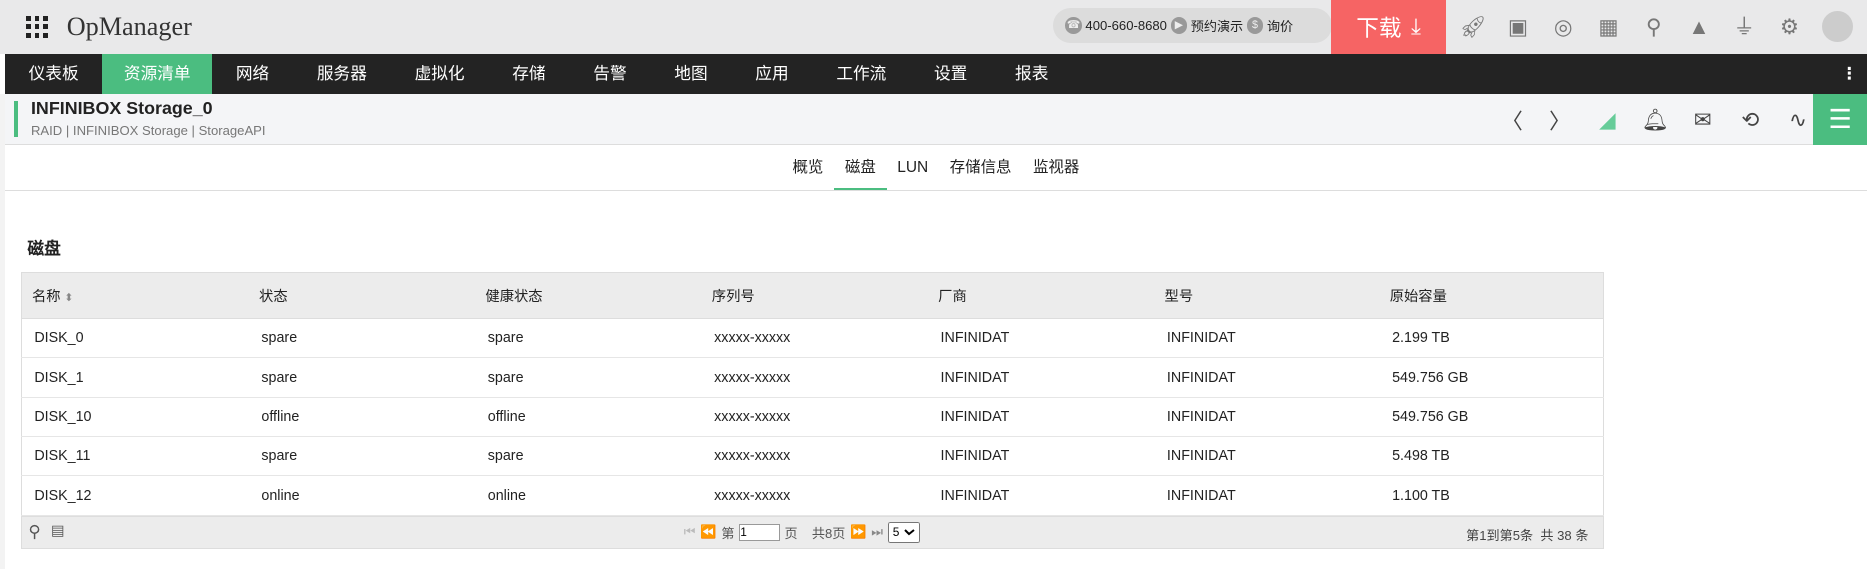  Describe the element at coordinates (828, 533) in the screenshot. I see `total-pages: 共8页` at that location.